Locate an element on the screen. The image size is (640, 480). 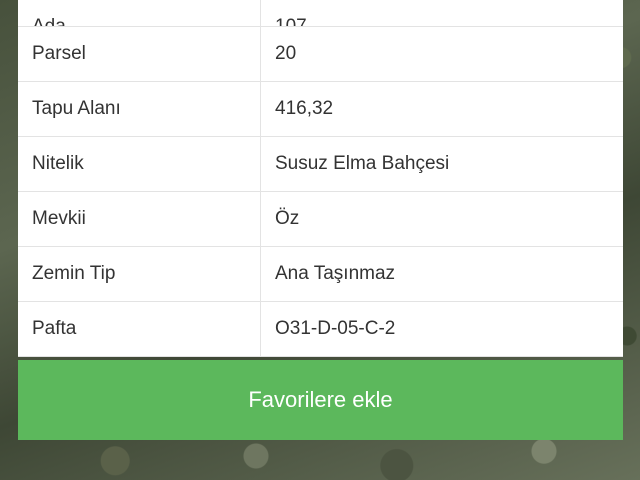
row-value: 20 is located at coordinates (286, 53).